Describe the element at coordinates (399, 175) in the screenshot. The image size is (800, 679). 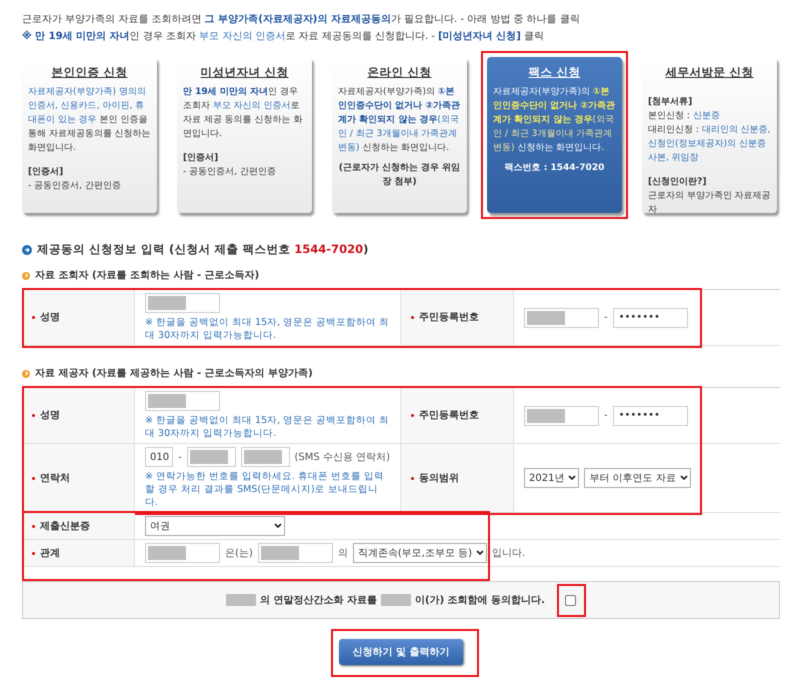
I see `card-text: (근로자가 신청하는 경우 위임장 첨부)` at that location.